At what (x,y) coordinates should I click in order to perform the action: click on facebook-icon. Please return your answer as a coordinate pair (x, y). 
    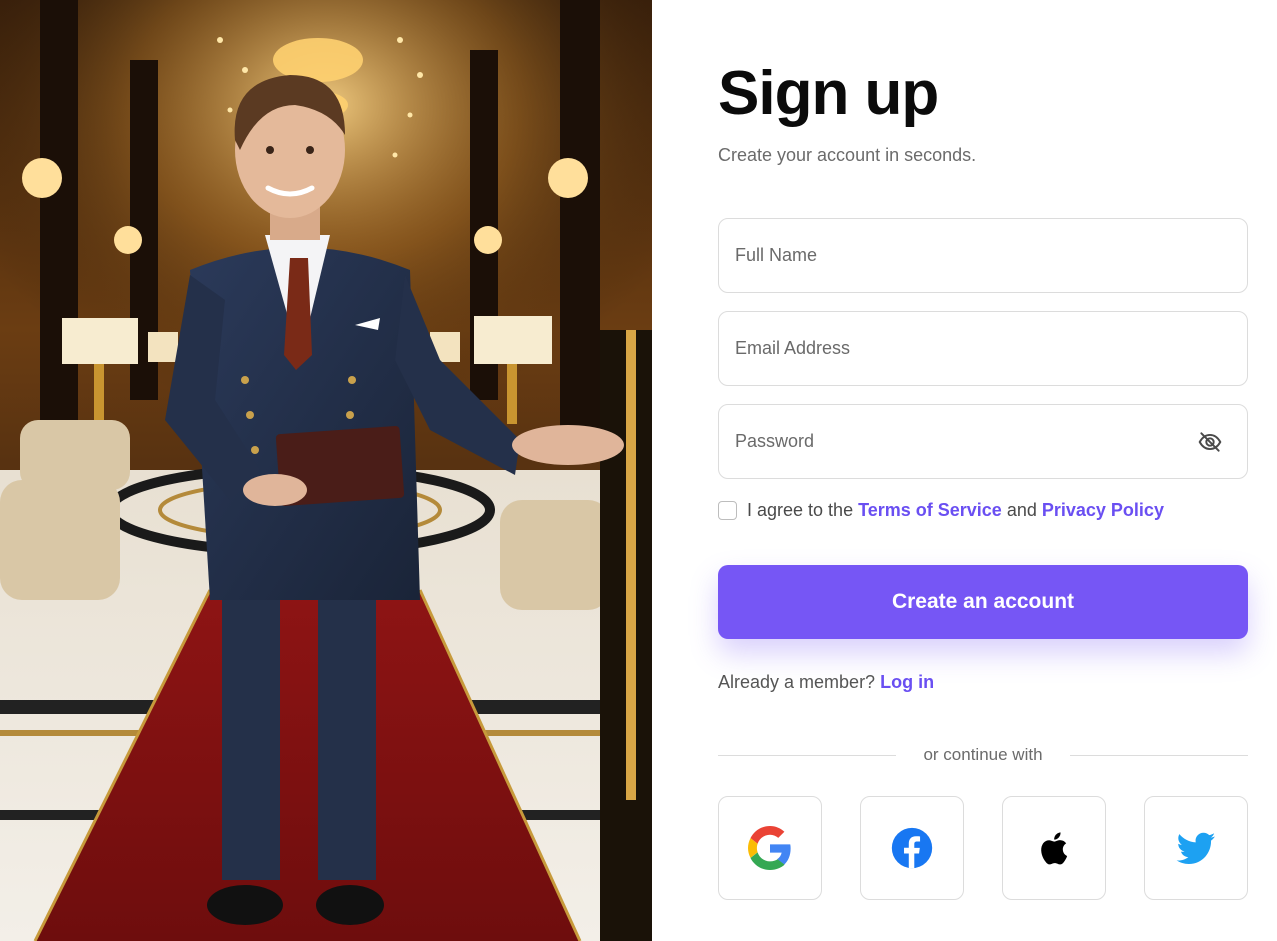
    Looking at the image, I should click on (912, 848).